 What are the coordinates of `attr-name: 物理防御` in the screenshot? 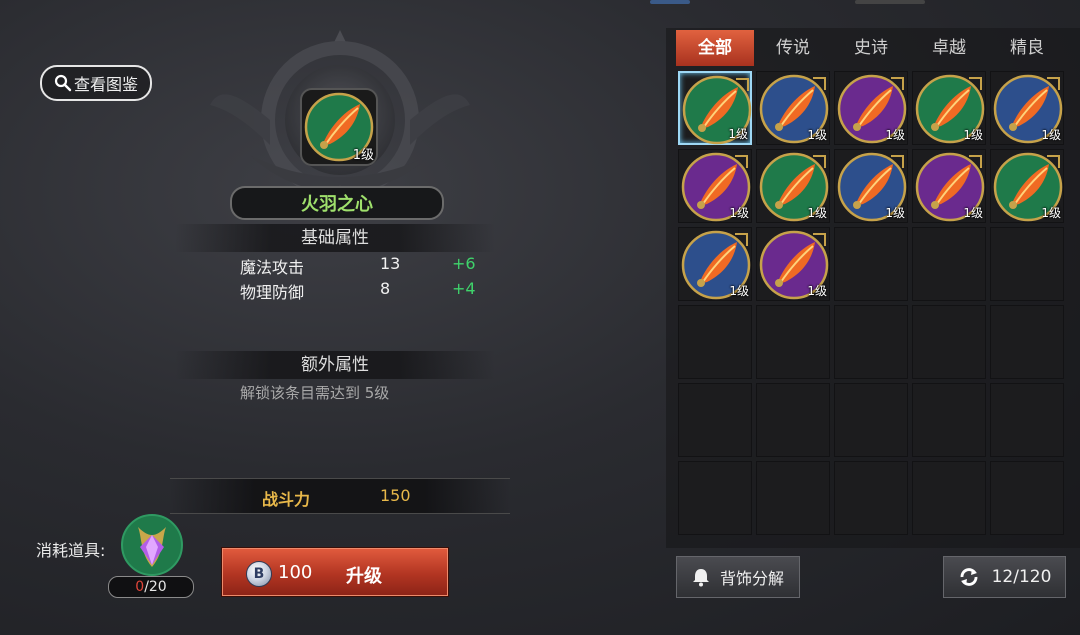 It's located at (272, 292).